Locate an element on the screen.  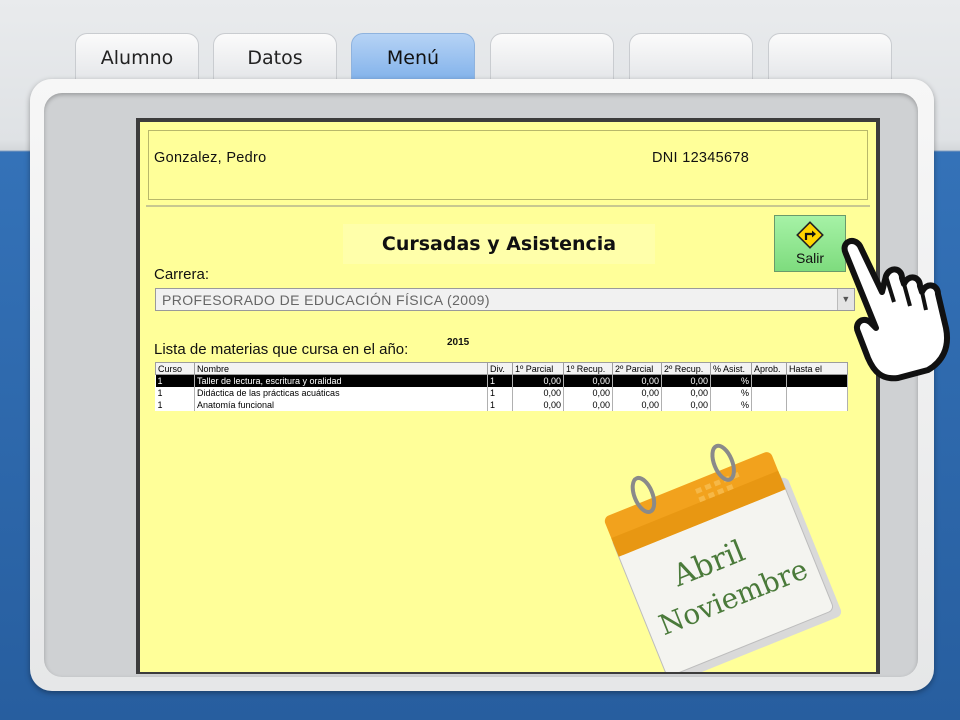
col-parcial-2: 2º Parcial is located at coordinates (637, 368).